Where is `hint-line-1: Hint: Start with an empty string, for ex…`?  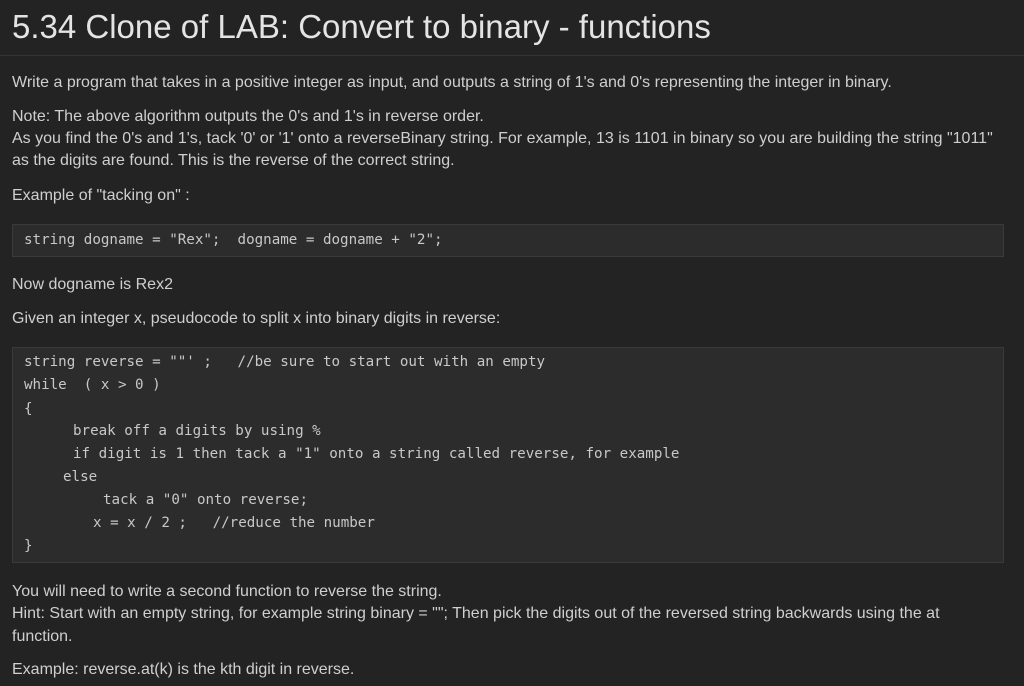 hint-line-1: Hint: Start with an empty string, for ex… is located at coordinates (476, 613).